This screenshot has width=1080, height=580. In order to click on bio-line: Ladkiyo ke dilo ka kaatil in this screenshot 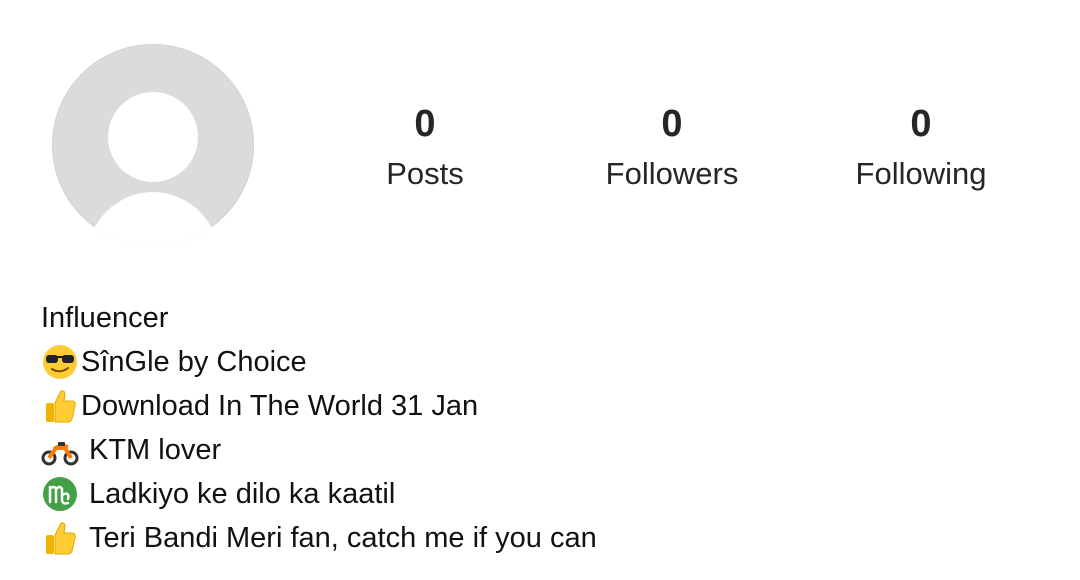, I will do `click(319, 494)`.